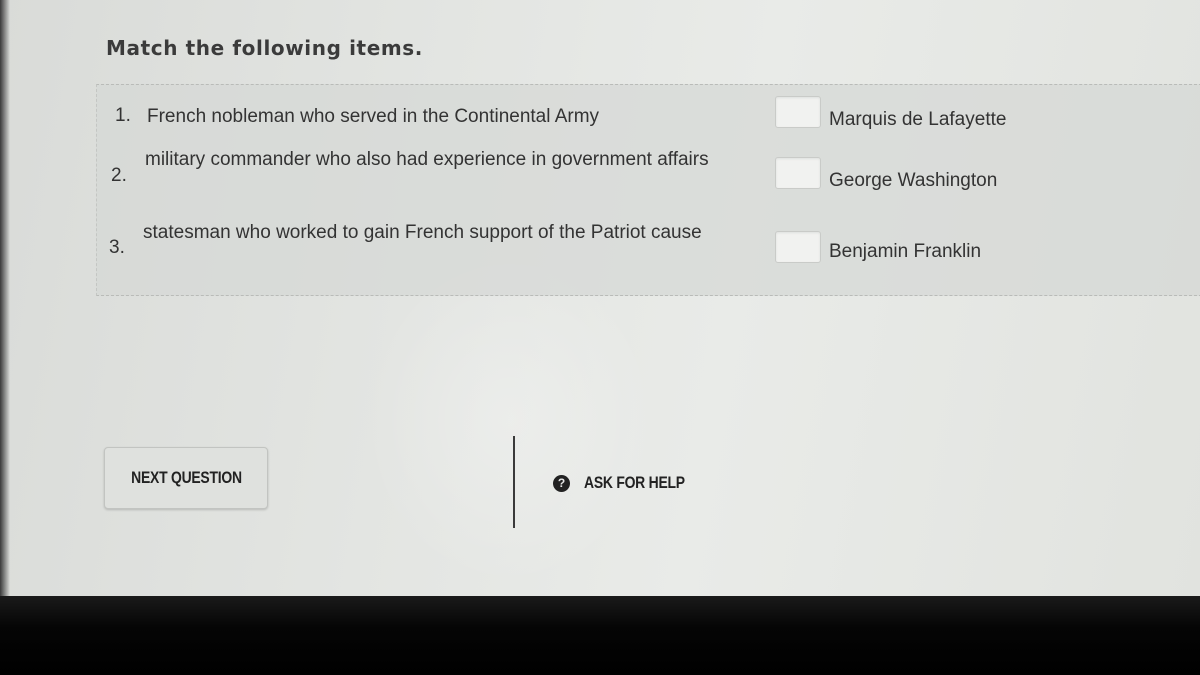 The height and width of the screenshot is (675, 1200). What do you see at coordinates (634, 482) in the screenshot?
I see `ask-for-help-label: ASK FOR HELP` at bounding box center [634, 482].